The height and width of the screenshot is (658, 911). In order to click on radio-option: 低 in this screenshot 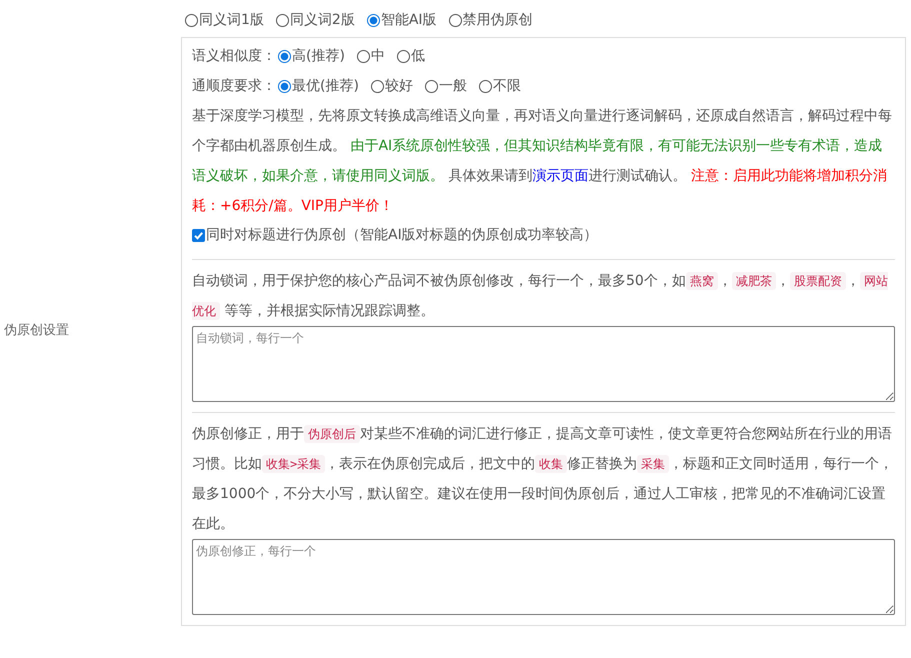, I will do `click(410, 56)`.